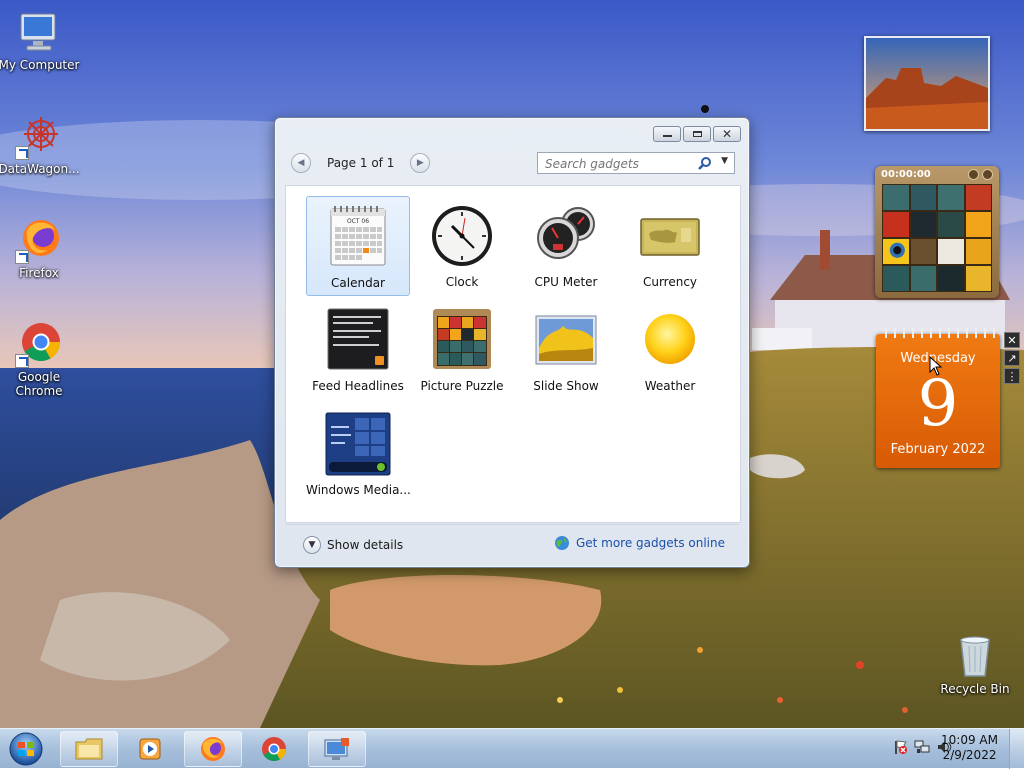 The image size is (1024, 769). Describe the element at coordinates (936, 366) in the screenshot. I see `mouse-cursor-icon` at that location.